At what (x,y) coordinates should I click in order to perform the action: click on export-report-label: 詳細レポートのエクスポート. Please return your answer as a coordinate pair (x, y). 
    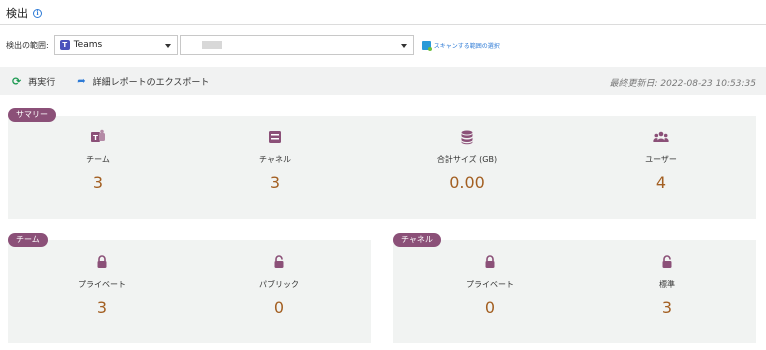
    Looking at the image, I should click on (151, 82).